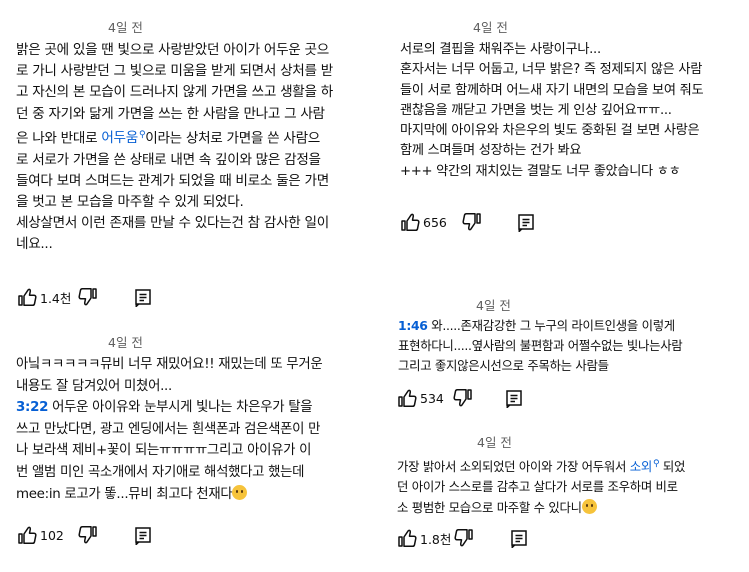  What do you see at coordinates (436, 539) in the screenshot?
I see `like-count: 1.8천` at bounding box center [436, 539].